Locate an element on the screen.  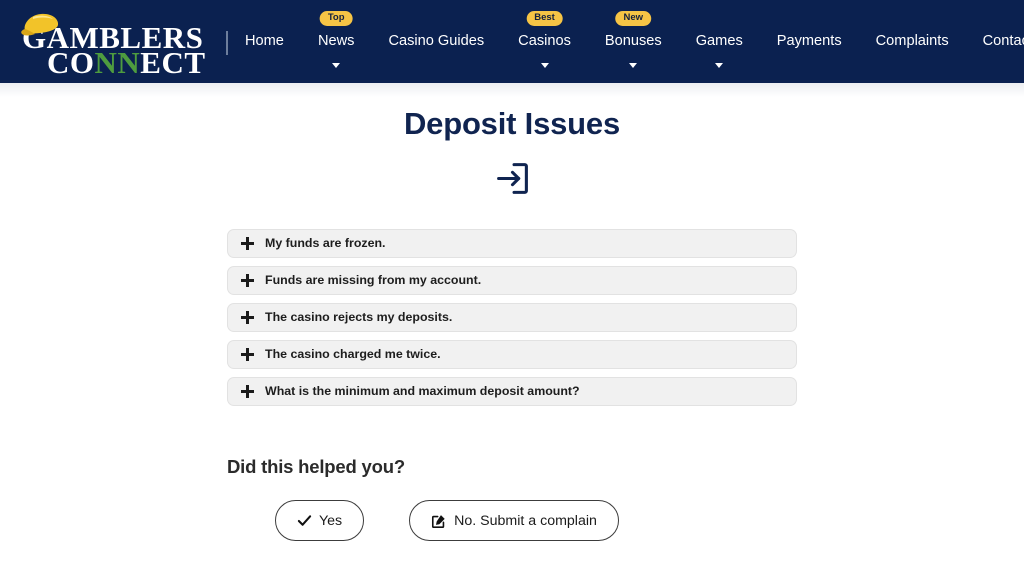
nav-item-news: Top News is located at coordinates (336, 41).